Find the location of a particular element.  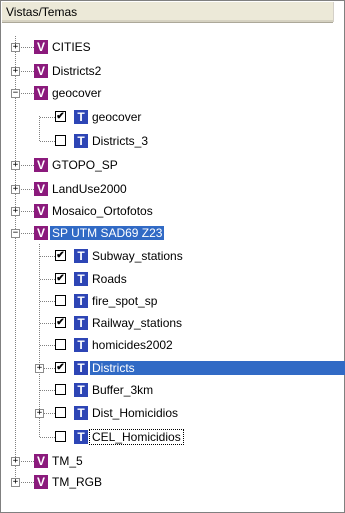

view-item-geocover: geocover is located at coordinates (76, 93).